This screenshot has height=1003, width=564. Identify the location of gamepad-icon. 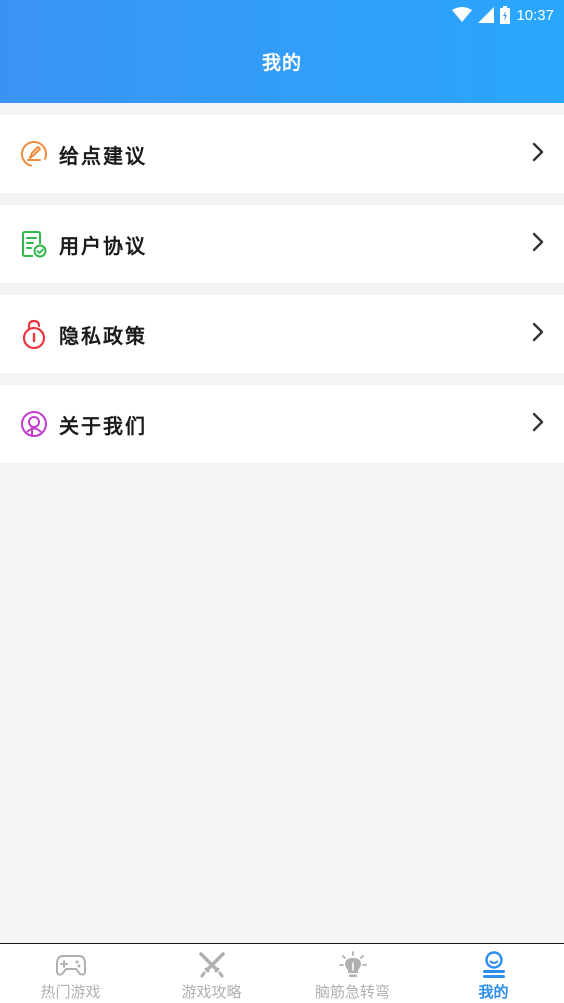
(71, 965).